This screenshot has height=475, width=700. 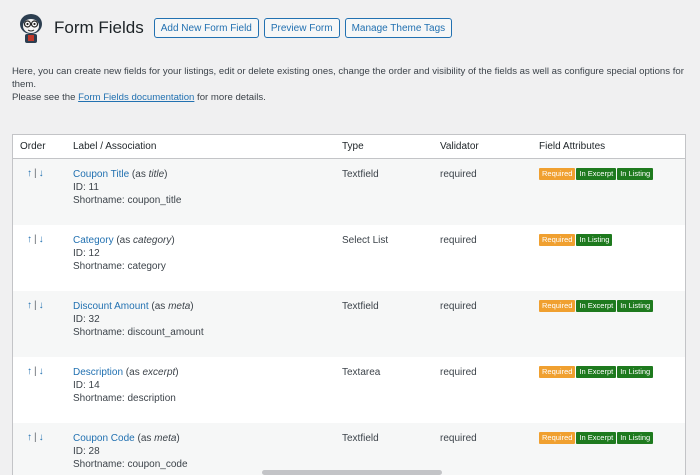 I want to click on page-title: Form Fields, so click(x=99, y=27).